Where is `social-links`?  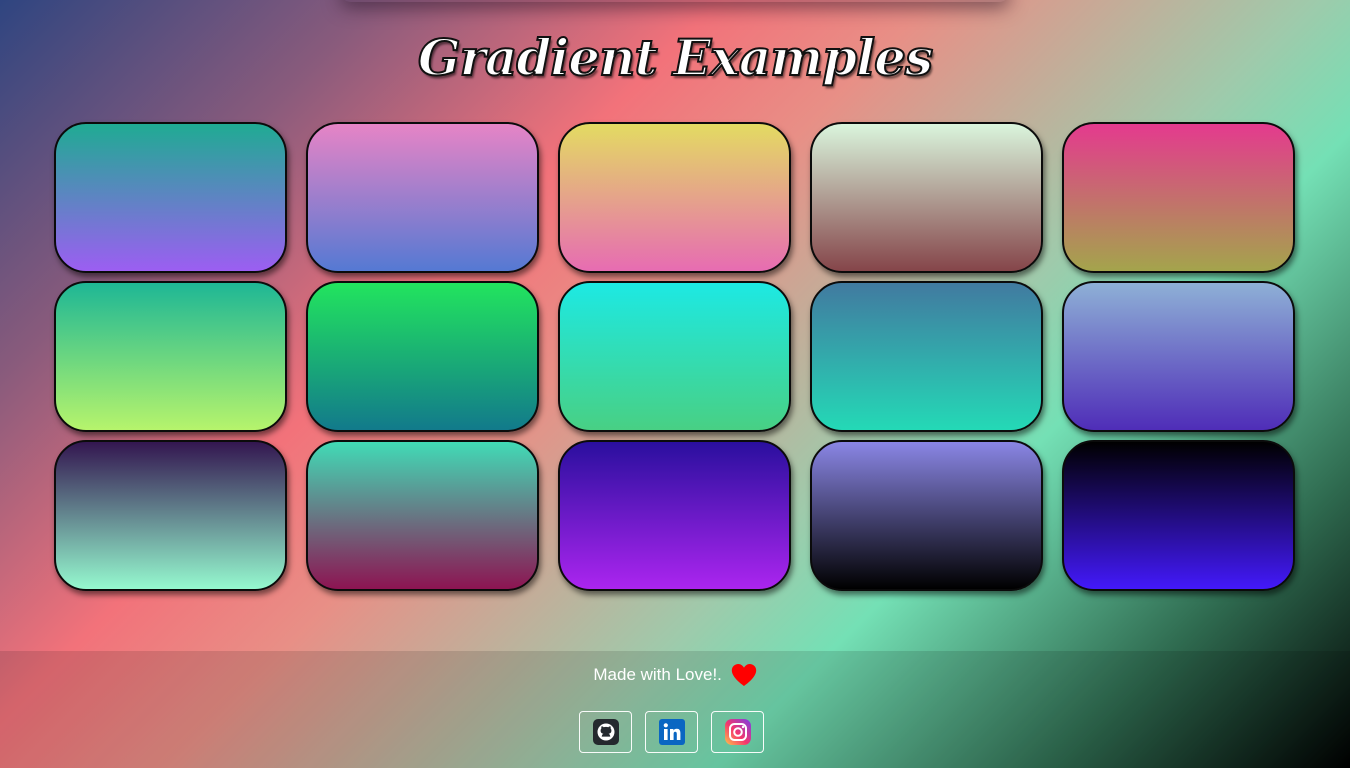 social-links is located at coordinates (671, 732).